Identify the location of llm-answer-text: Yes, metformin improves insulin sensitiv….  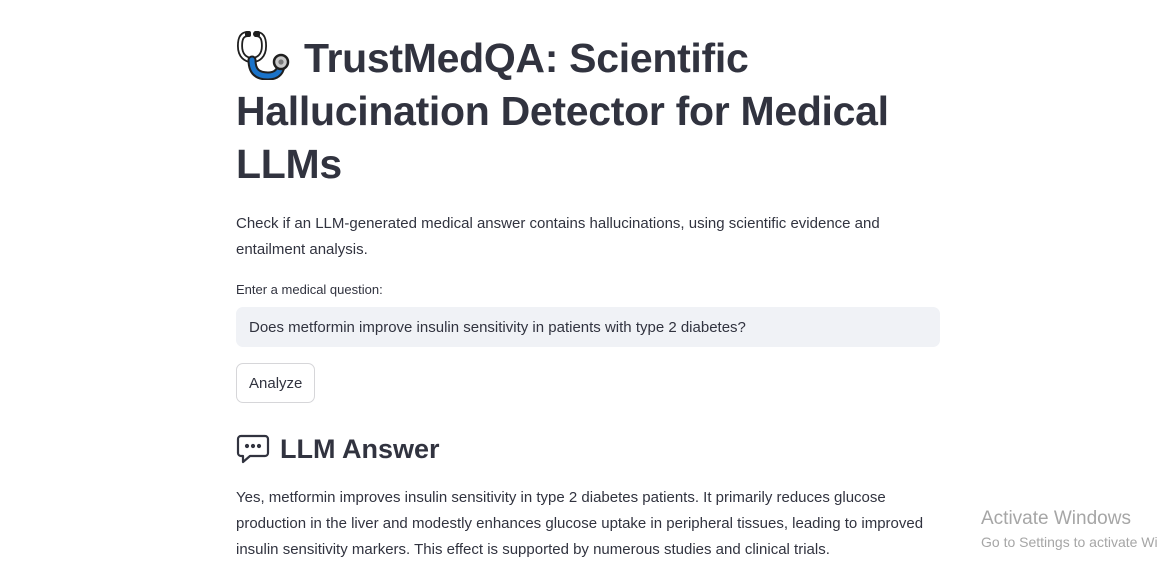
(580, 523).